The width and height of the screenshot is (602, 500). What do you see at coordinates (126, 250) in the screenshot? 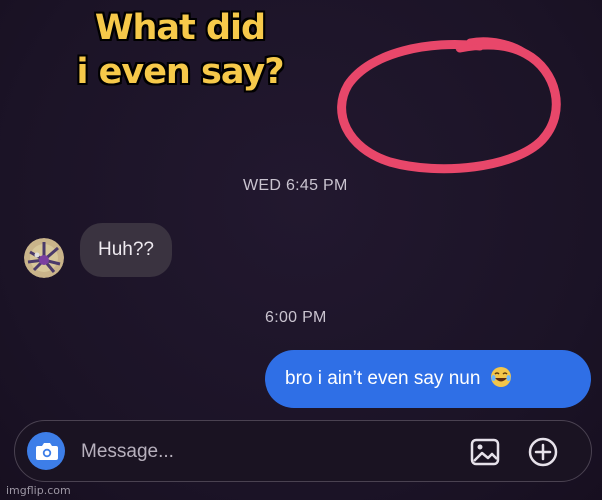
I see `incoming-message-bubble: Huh??` at bounding box center [126, 250].